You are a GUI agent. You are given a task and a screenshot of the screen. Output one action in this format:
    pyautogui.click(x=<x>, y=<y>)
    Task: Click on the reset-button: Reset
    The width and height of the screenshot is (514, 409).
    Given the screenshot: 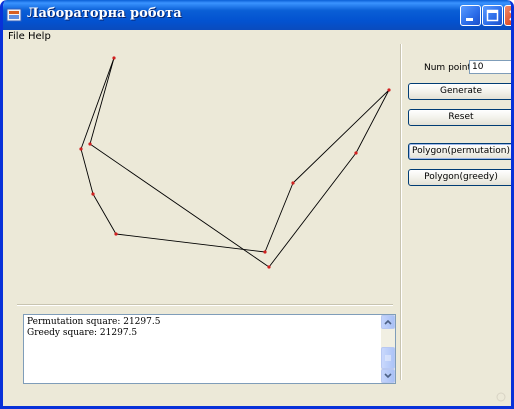 What is the action you would take?
    pyautogui.click(x=459, y=117)
    